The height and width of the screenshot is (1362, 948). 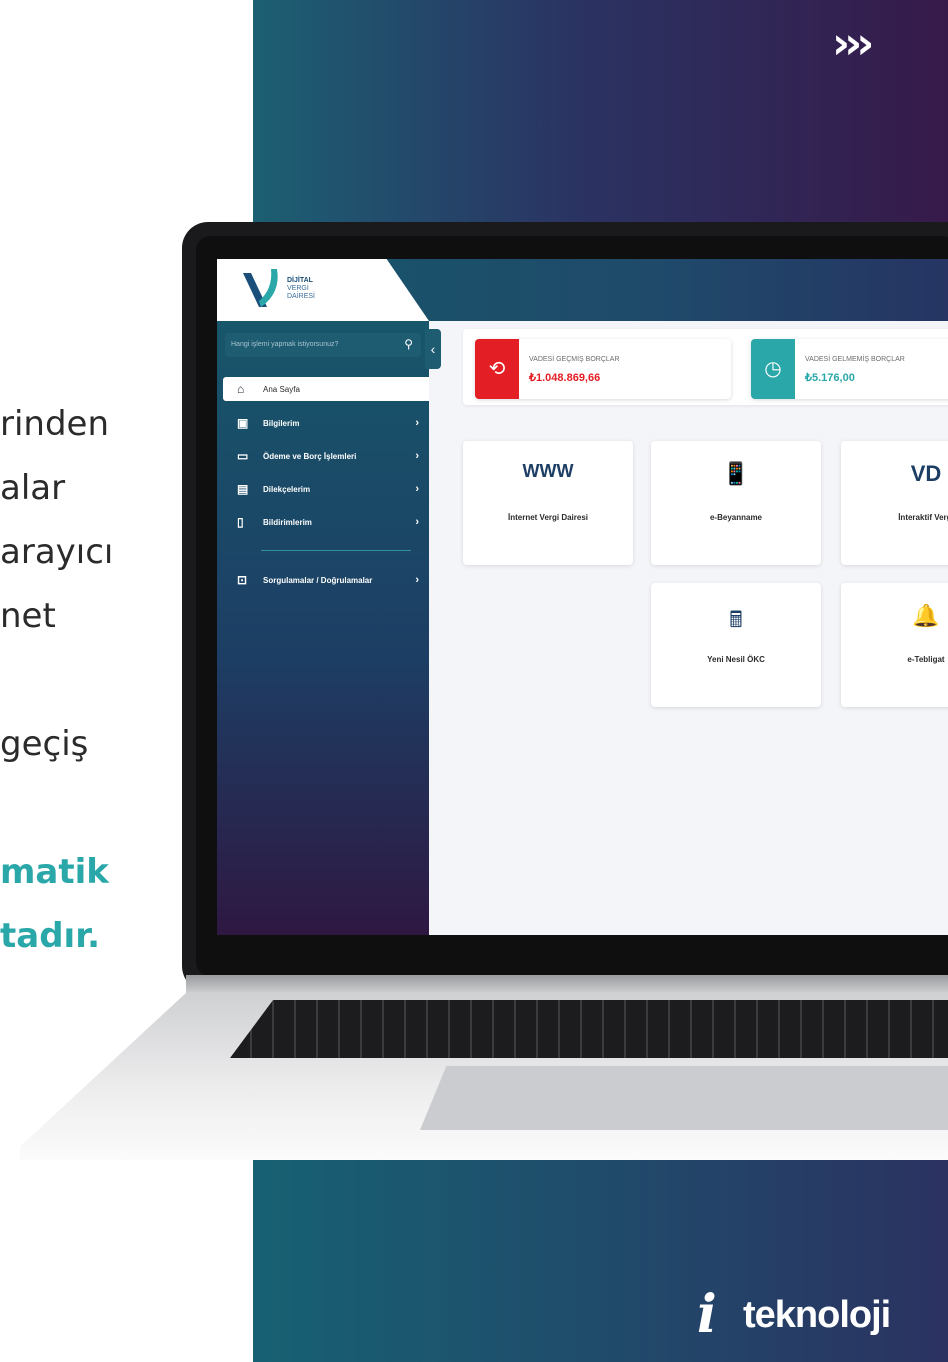 I want to click on laptop-keyboard, so click(x=589, y=1029).